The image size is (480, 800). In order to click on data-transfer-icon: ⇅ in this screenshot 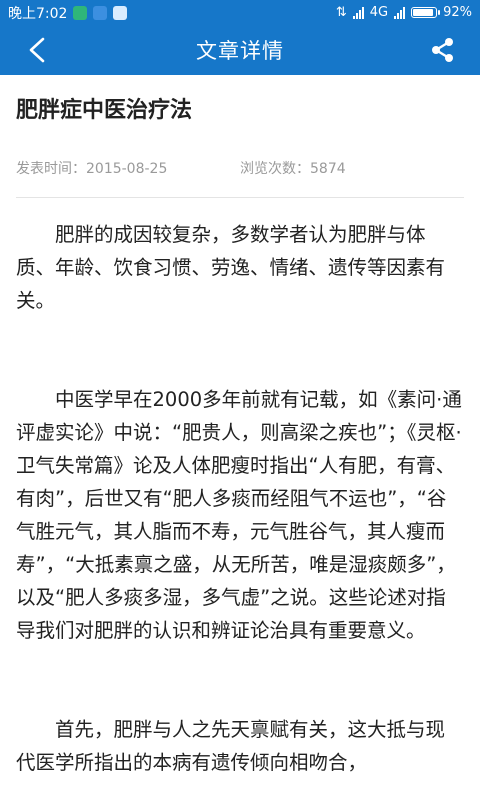, I will do `click(341, 12)`.